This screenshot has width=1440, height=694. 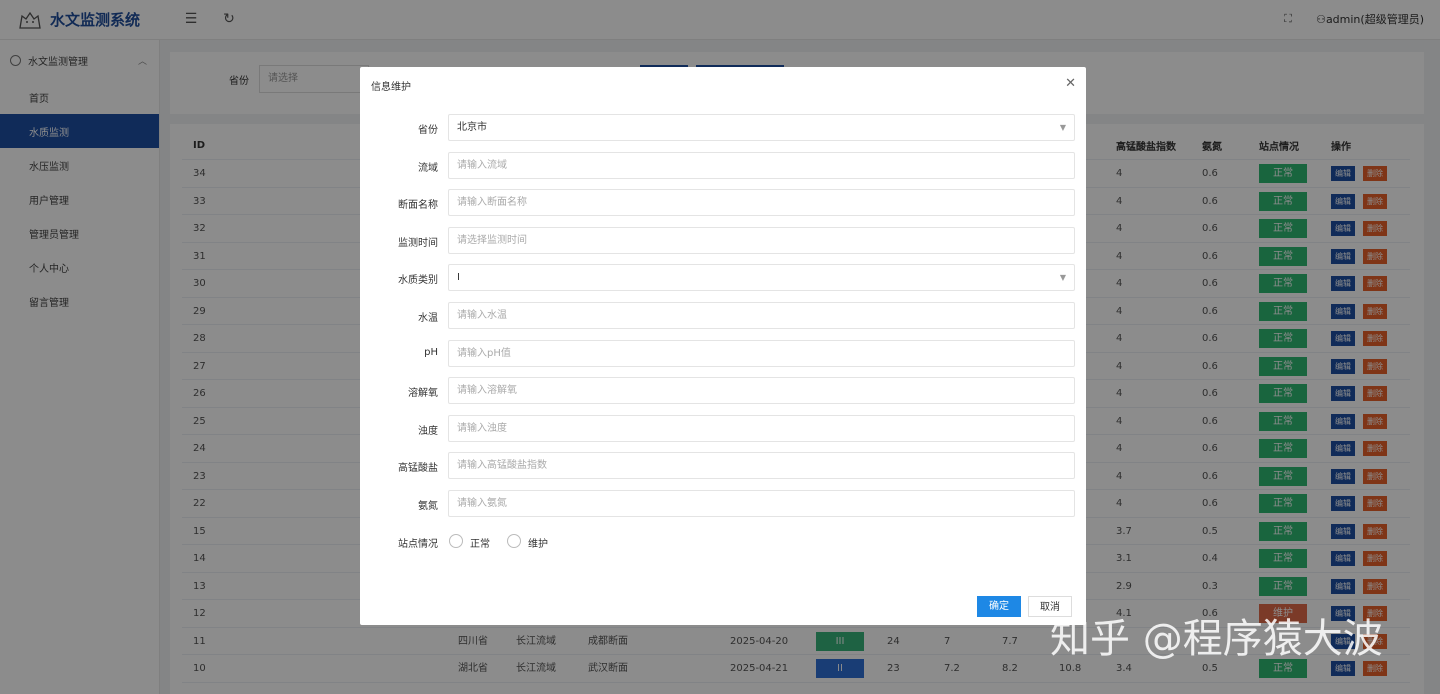 What do you see at coordinates (484, 353) in the screenshot?
I see `input-text: 请输入pH值` at bounding box center [484, 353].